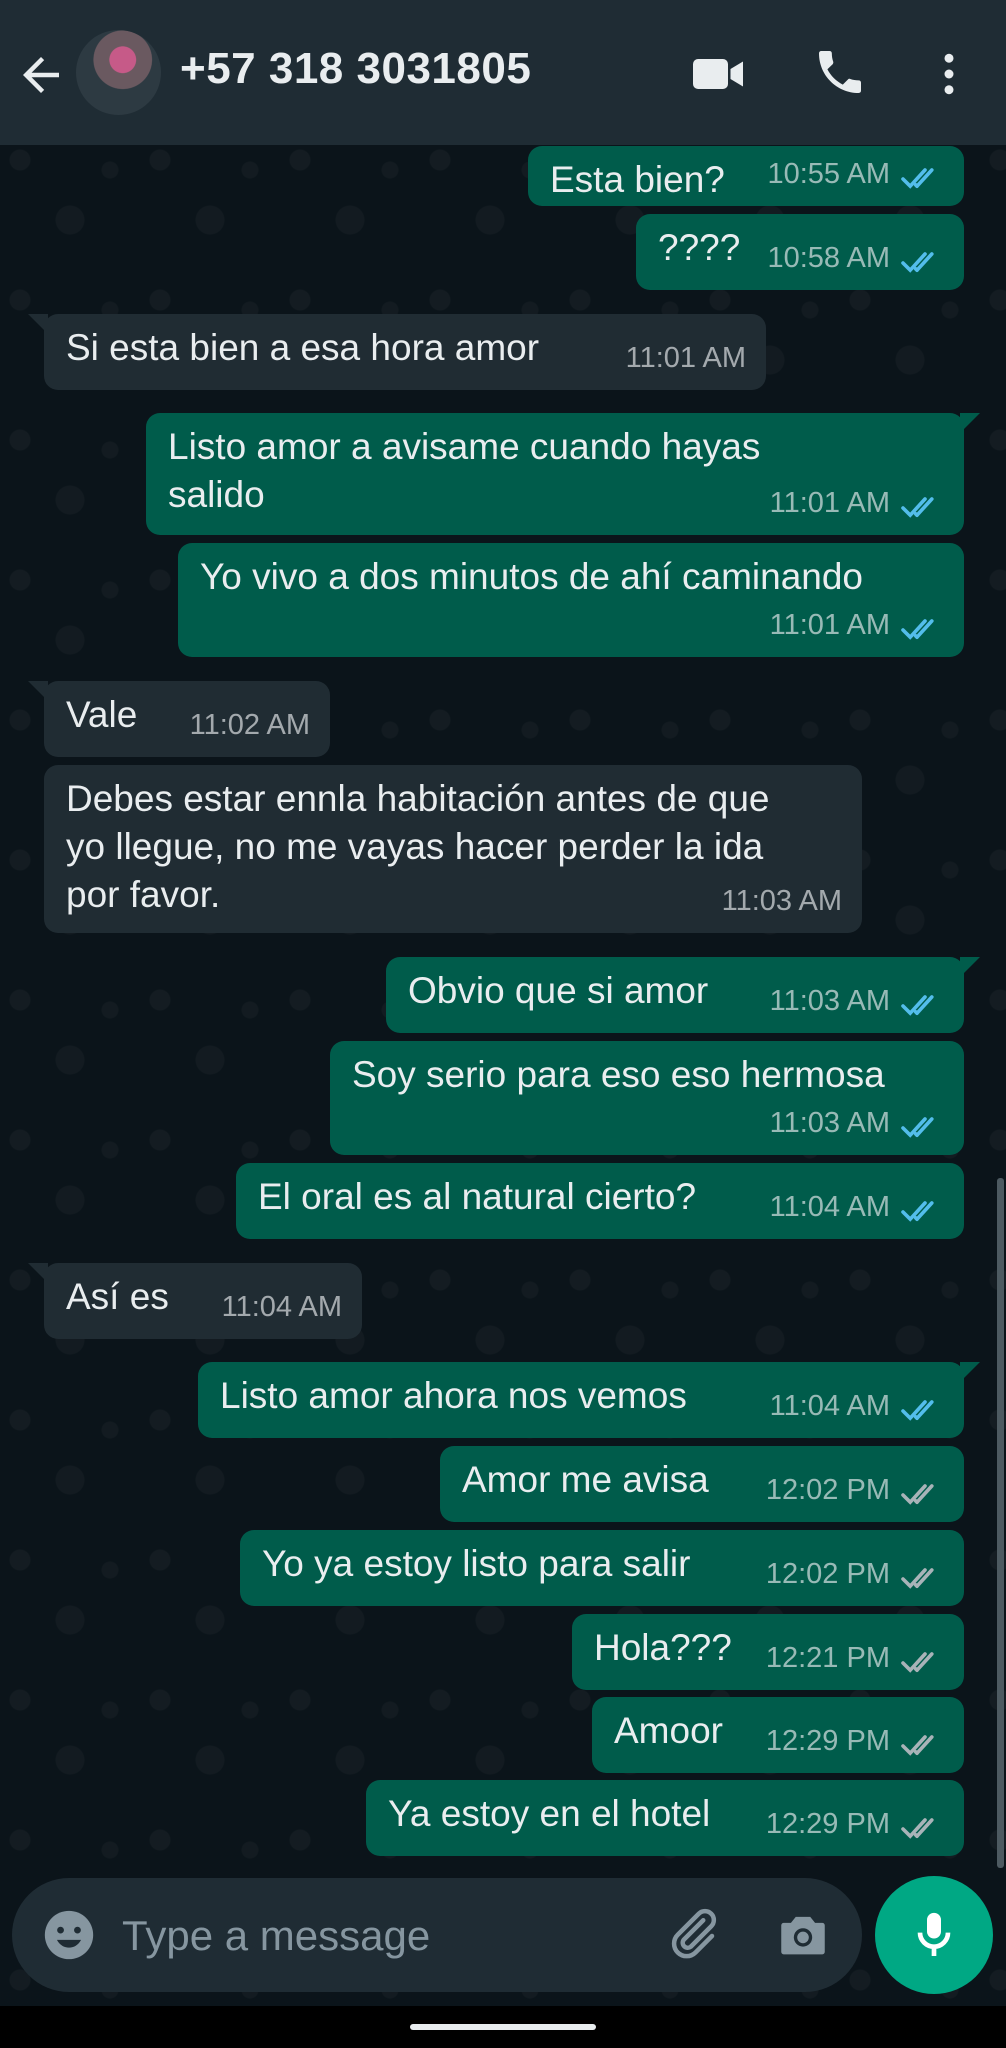  I want to click on scrollbar, so click(1000, 1523).